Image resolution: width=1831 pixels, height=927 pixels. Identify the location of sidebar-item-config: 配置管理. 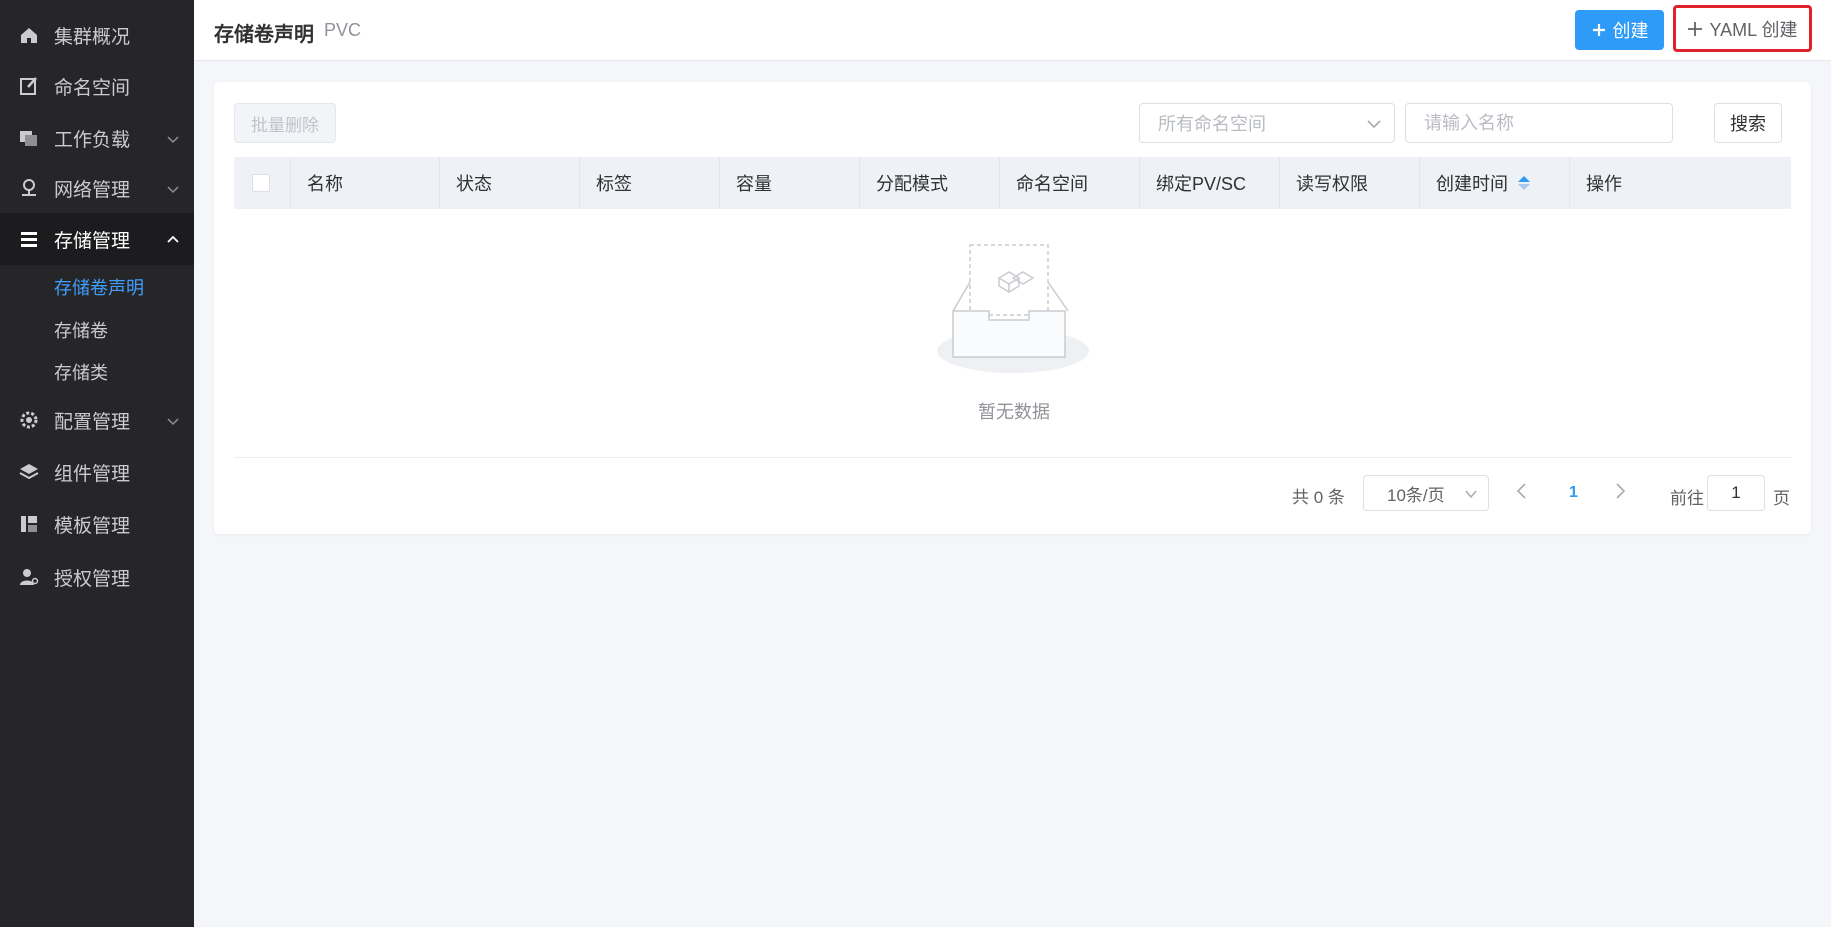
(97, 420).